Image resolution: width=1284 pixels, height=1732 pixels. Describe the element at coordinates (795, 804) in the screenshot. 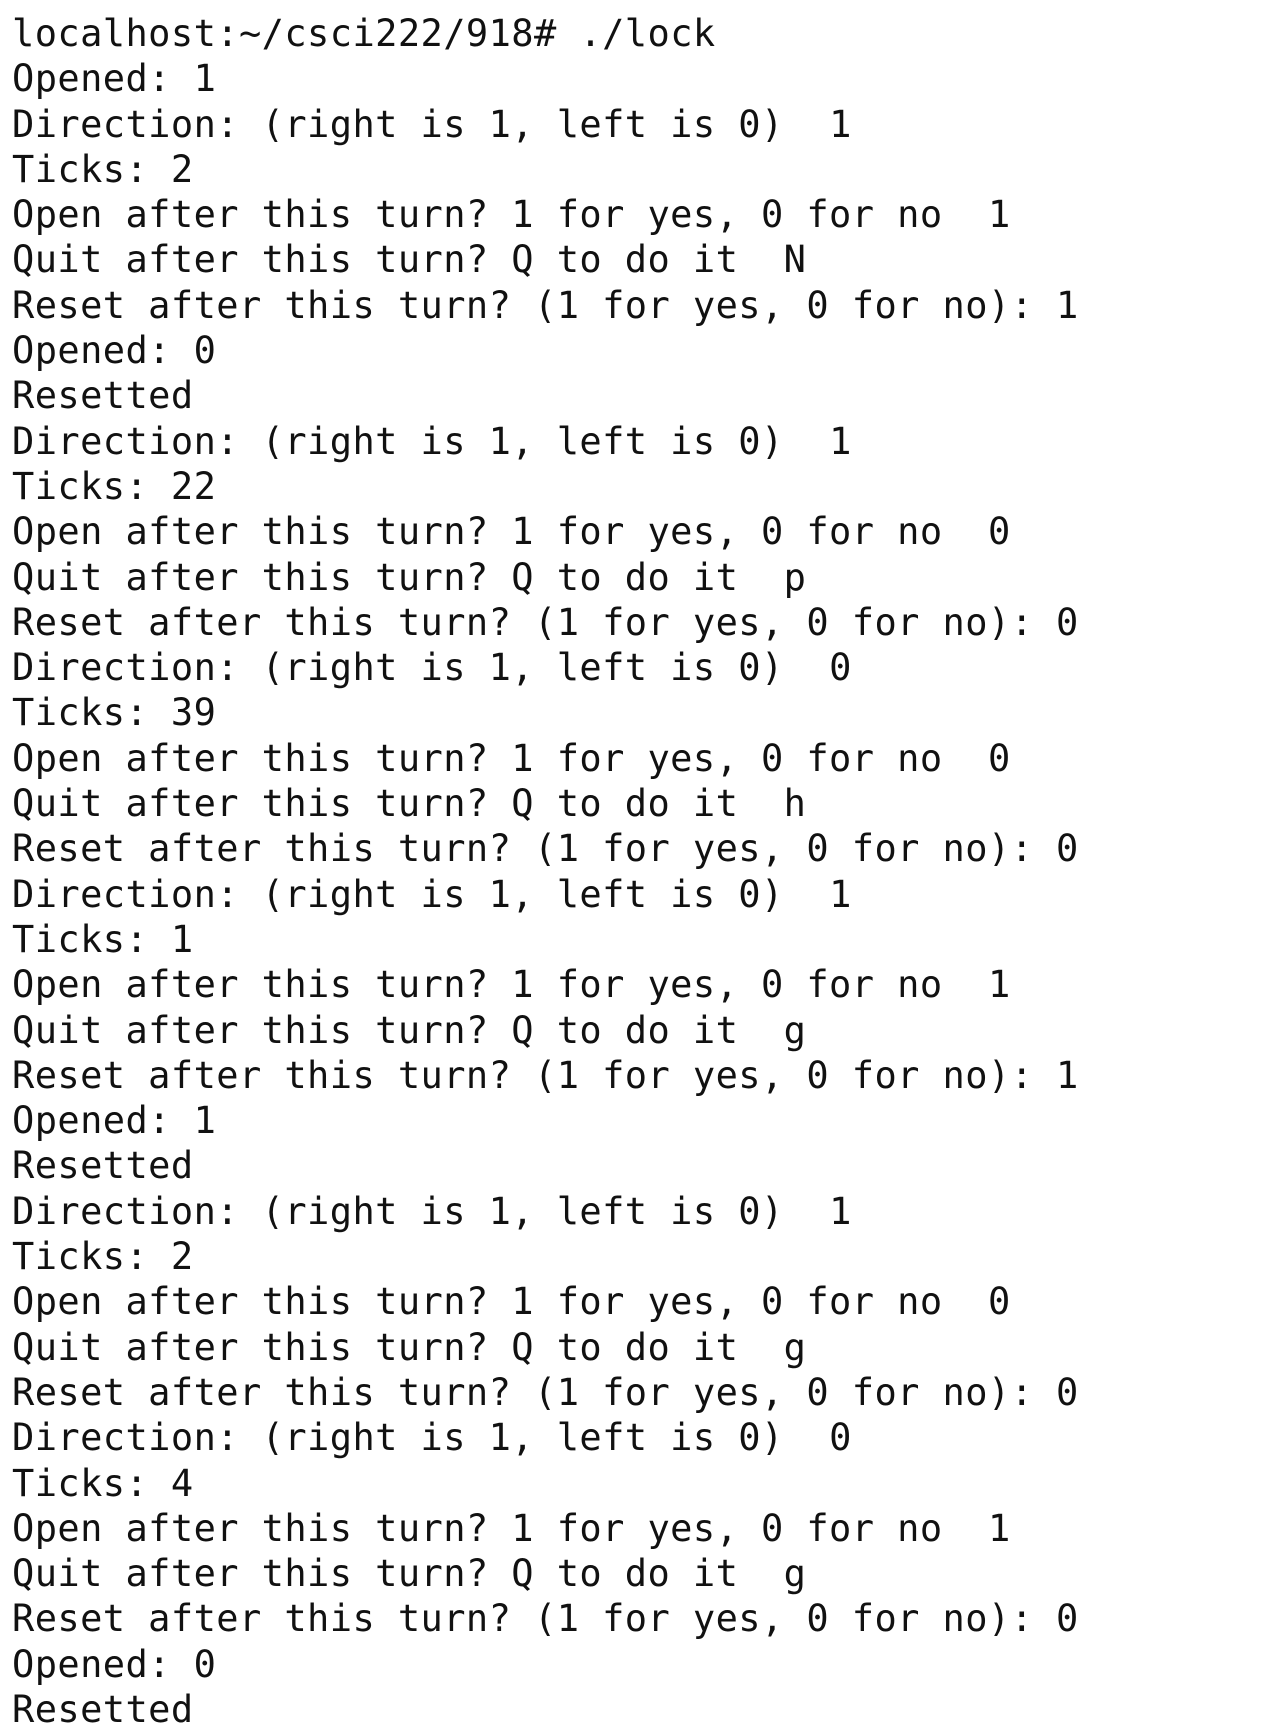

I see `output-line-value: h` at that location.